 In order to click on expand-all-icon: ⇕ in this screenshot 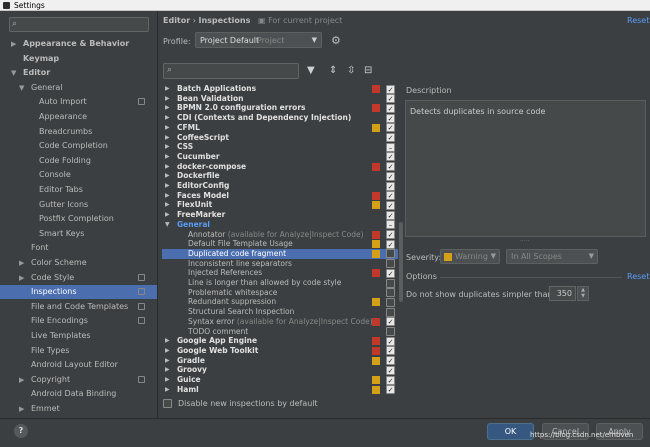, I will do `click(333, 70)`.